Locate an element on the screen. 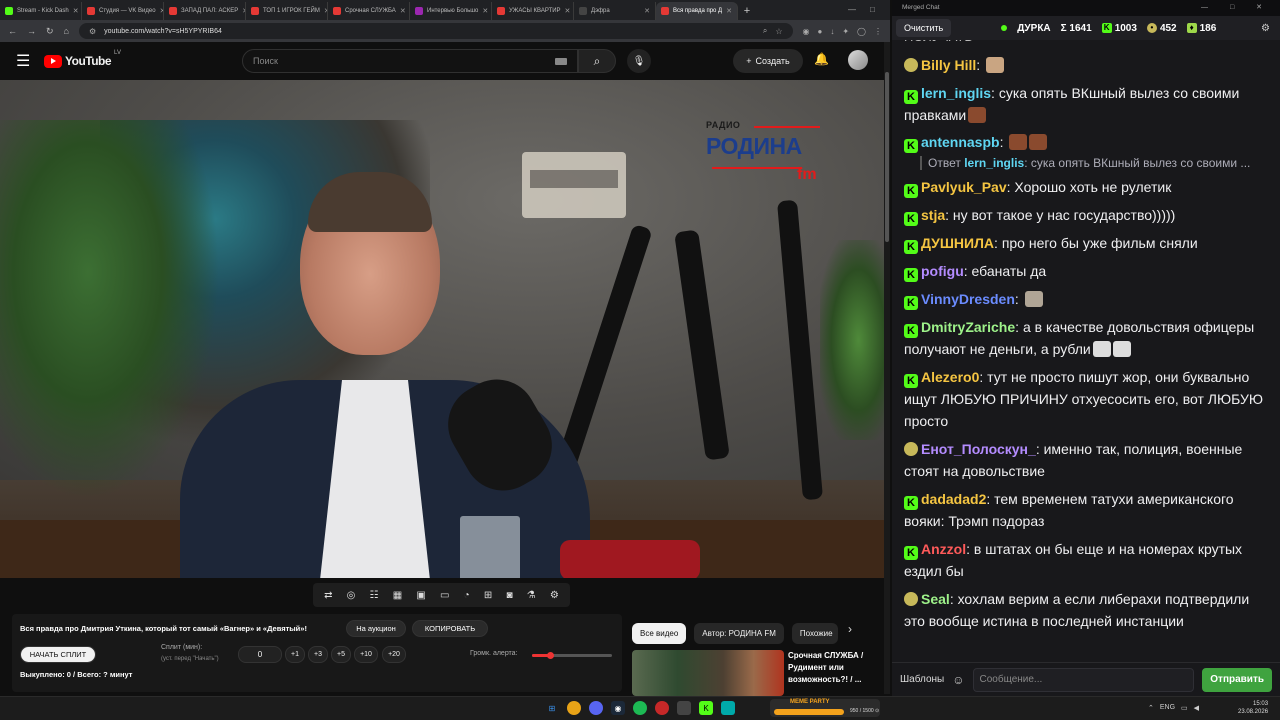 Image resolution: width=1280 pixels, height=720 pixels. chat-username: antennaspb is located at coordinates (960, 142).